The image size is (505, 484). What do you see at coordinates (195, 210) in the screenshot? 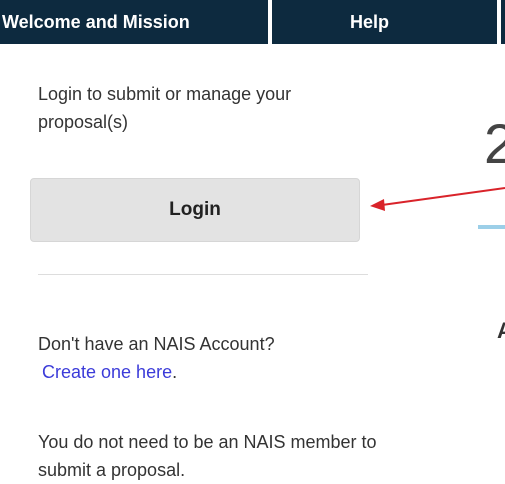
I see `login-button: Login` at bounding box center [195, 210].